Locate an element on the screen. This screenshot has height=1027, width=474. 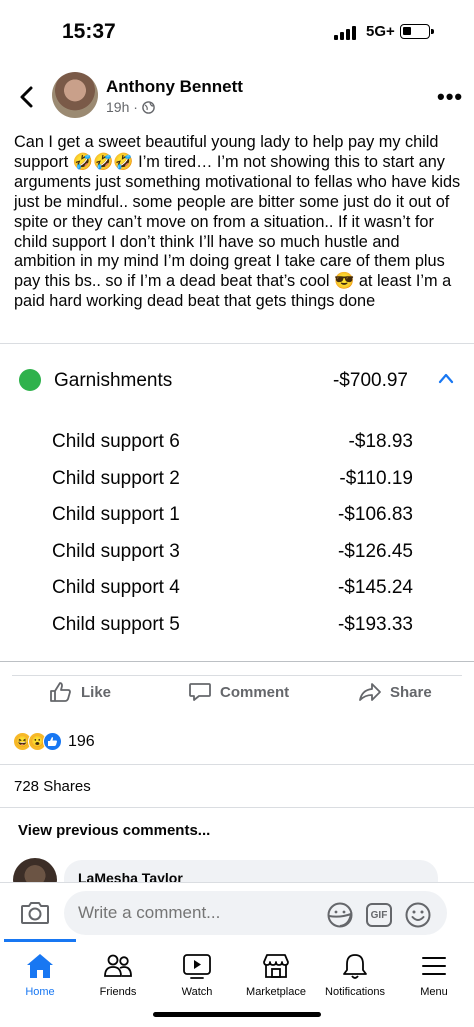
reactions-summary: 😆 😮 196 is located at coordinates (54, 741).